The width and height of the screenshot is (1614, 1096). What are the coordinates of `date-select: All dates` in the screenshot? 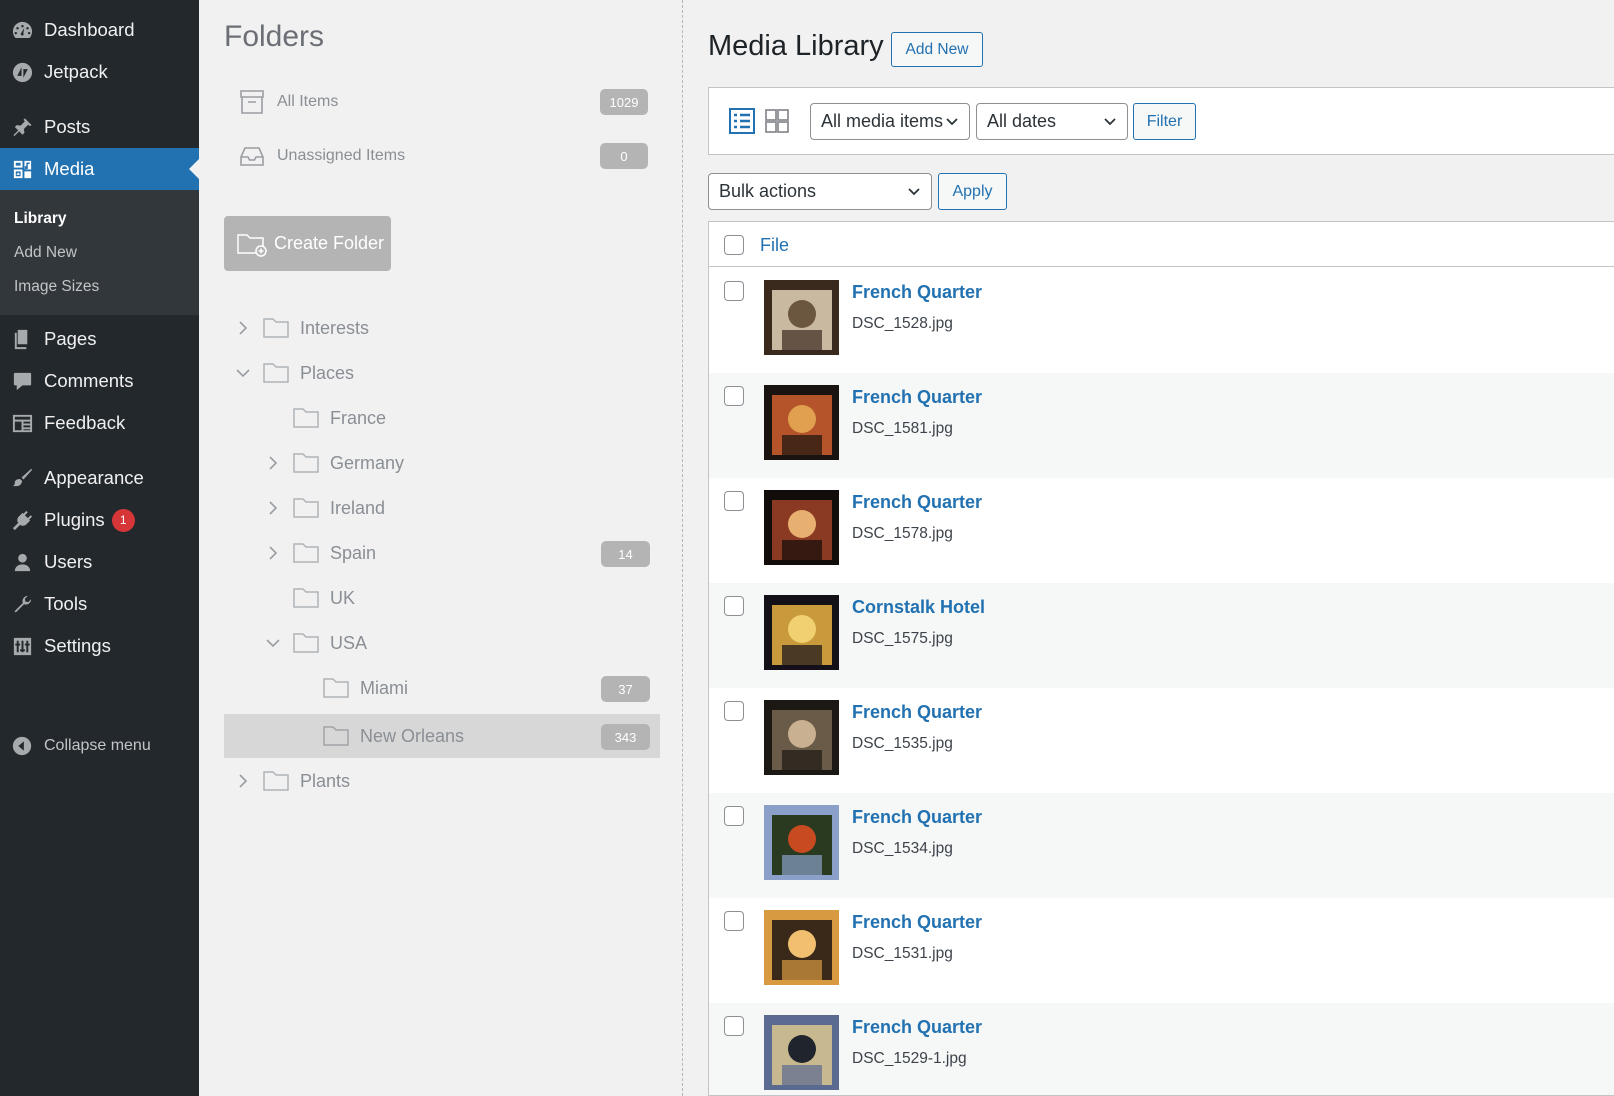 It's located at (1052, 121).